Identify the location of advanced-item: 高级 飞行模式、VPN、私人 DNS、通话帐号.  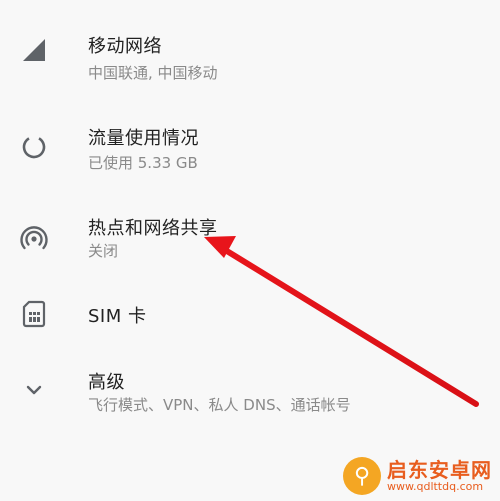
(250, 387).